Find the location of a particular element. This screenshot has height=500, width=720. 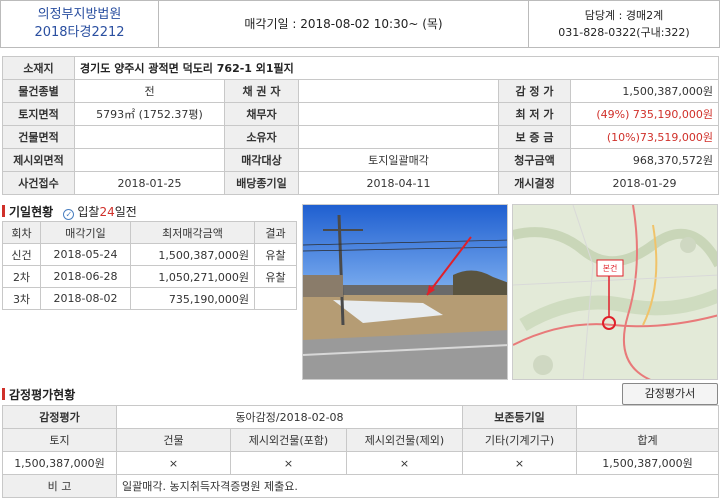

appraisal-price: 1,500,387,000원 is located at coordinates (644, 91).